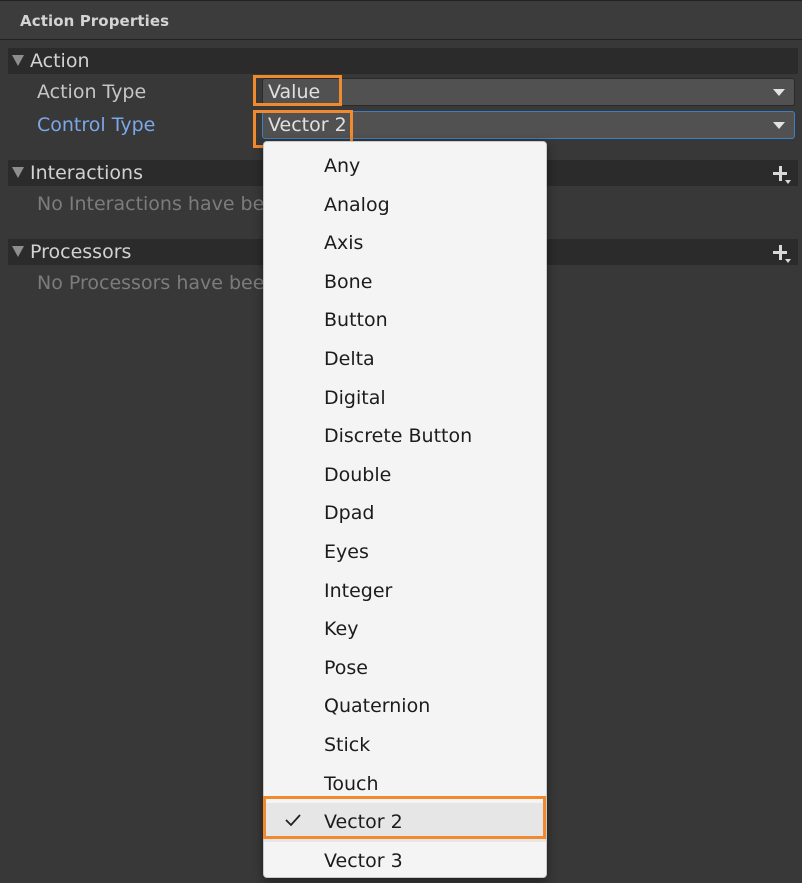  I want to click on menu-item: Discrete Button, so click(405, 436).